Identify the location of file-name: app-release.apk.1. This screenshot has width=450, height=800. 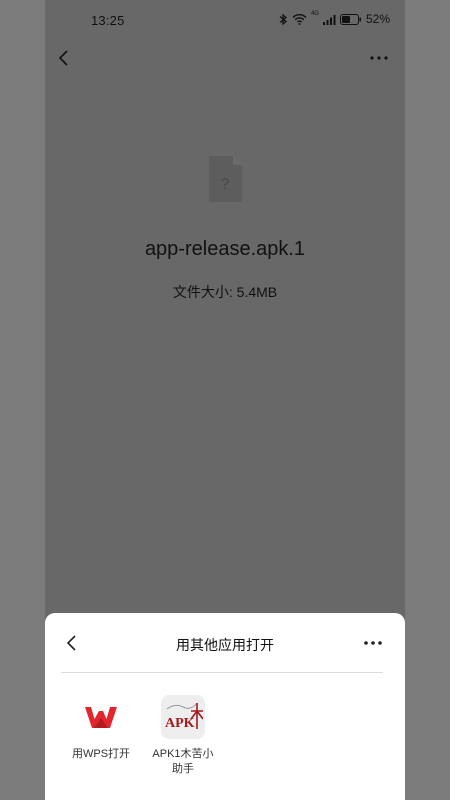
(225, 249).